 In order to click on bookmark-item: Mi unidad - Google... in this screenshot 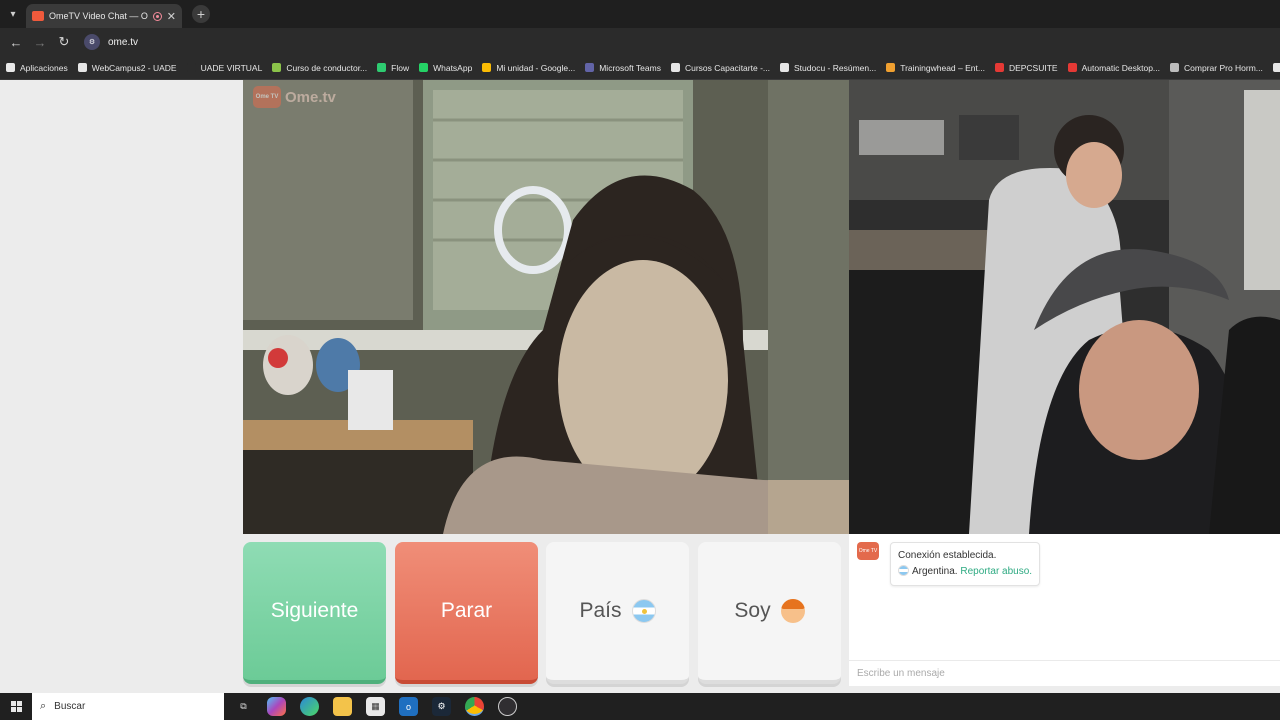, I will do `click(528, 68)`.